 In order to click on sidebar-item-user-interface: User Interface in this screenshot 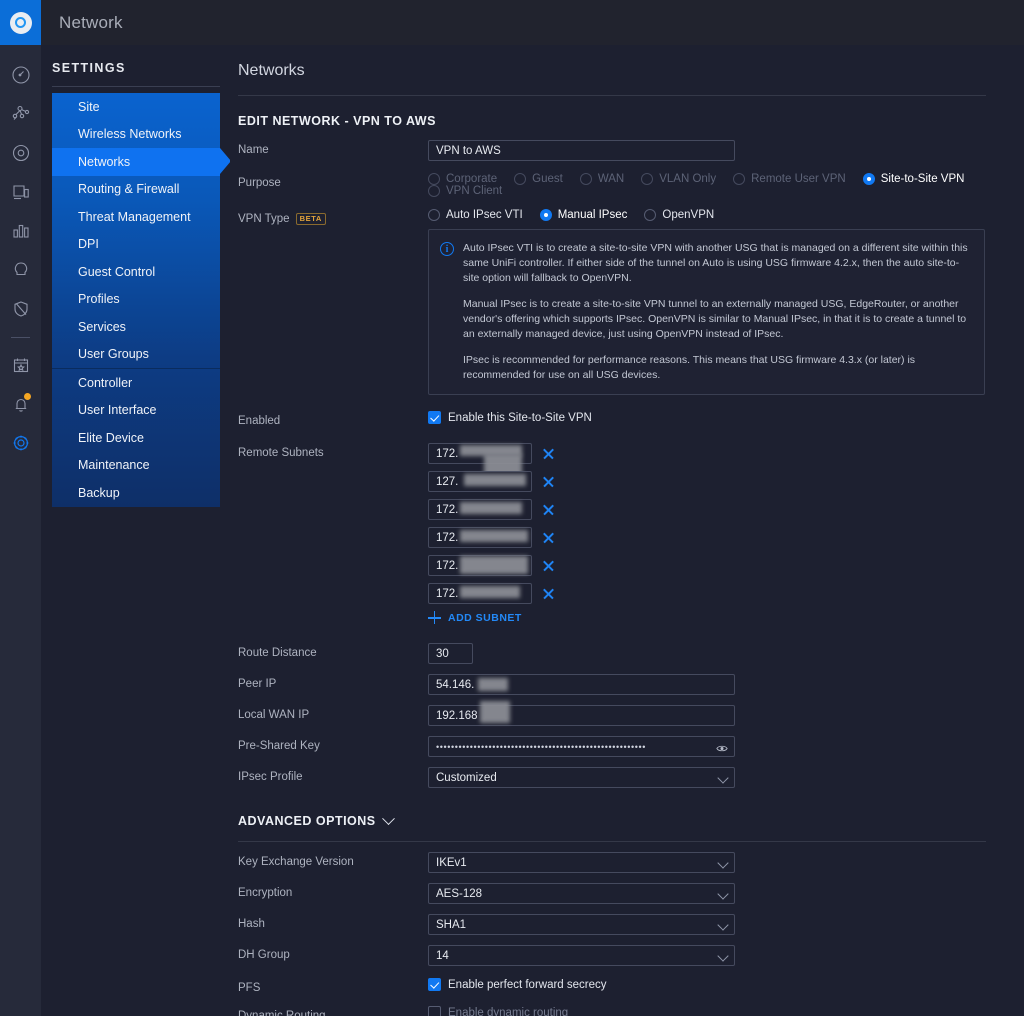, I will do `click(136, 411)`.